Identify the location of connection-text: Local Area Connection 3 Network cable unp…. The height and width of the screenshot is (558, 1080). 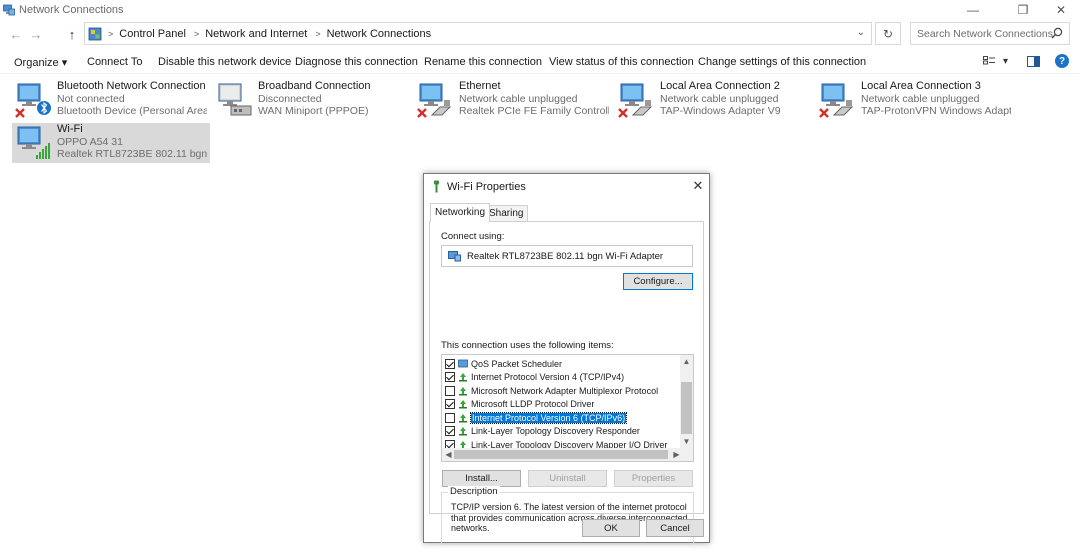
(936, 99).